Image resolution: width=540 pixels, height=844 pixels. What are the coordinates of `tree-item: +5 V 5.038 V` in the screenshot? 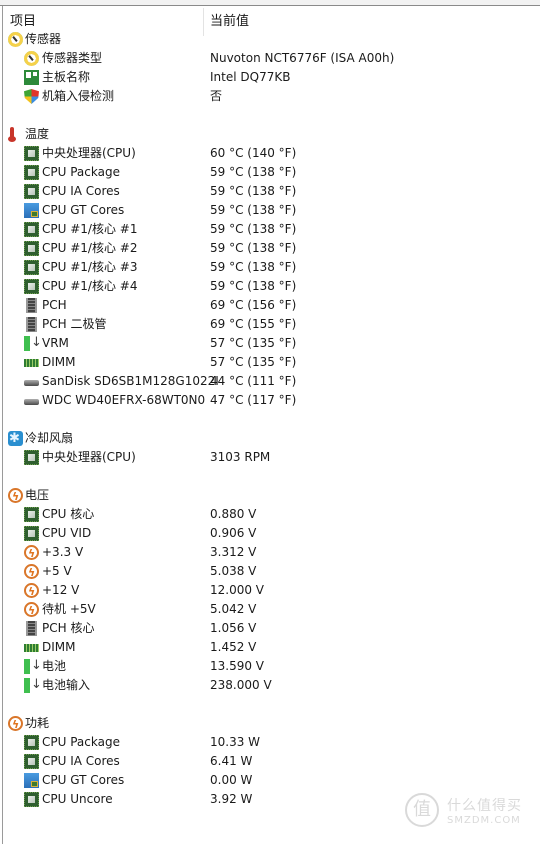 It's located at (270, 572).